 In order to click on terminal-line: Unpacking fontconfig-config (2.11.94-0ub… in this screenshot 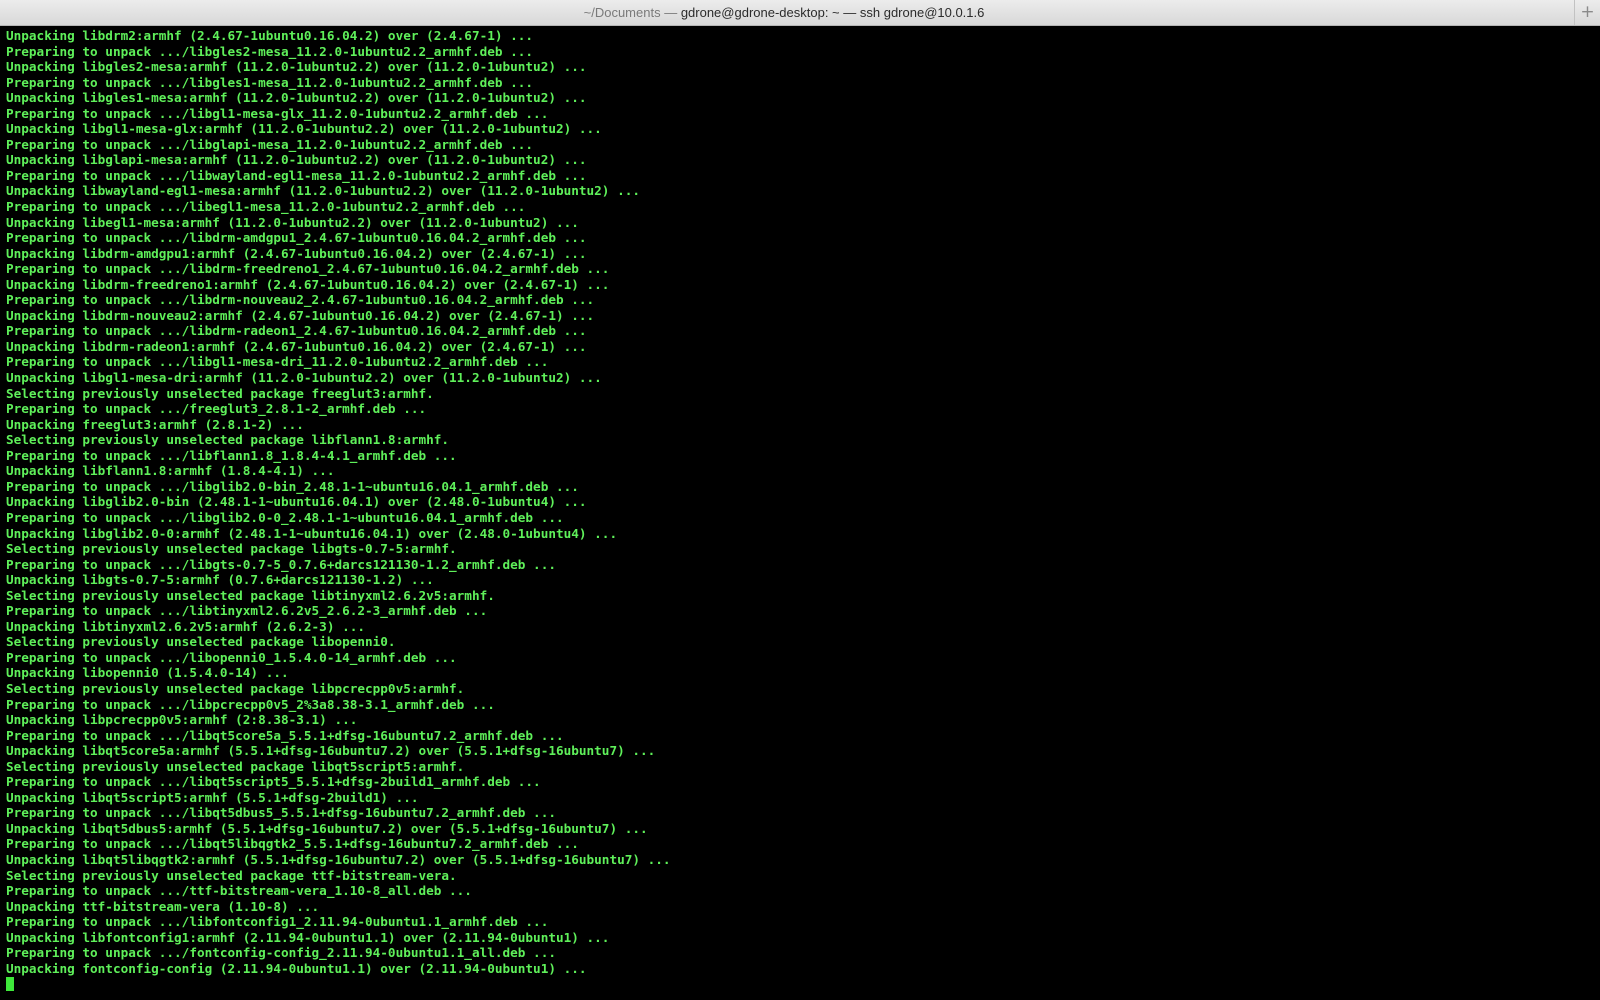, I will do `click(296, 968)`.